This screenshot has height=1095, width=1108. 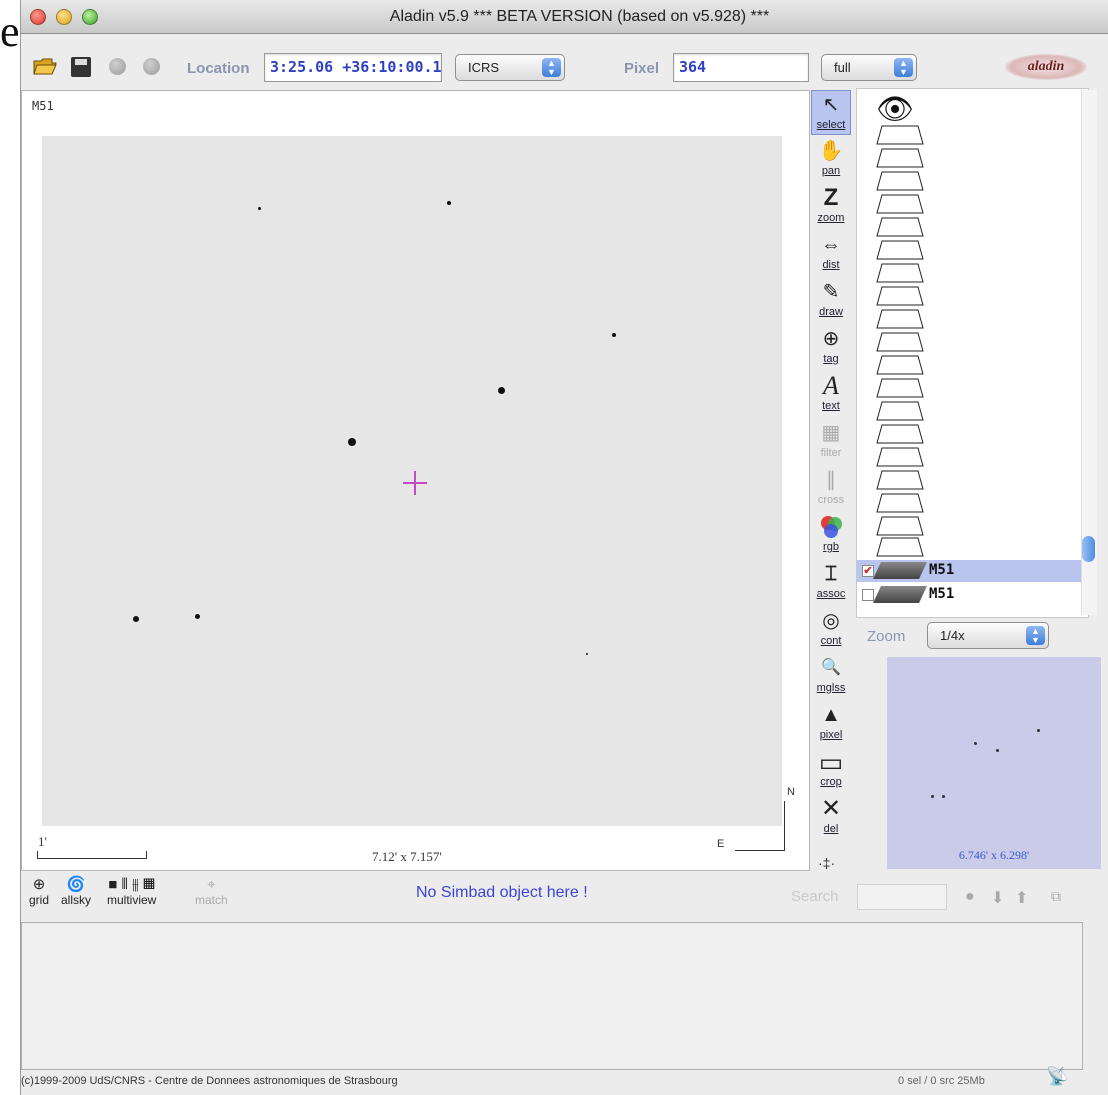 I want to click on layer-row-m51: M51, so click(x=969, y=595).